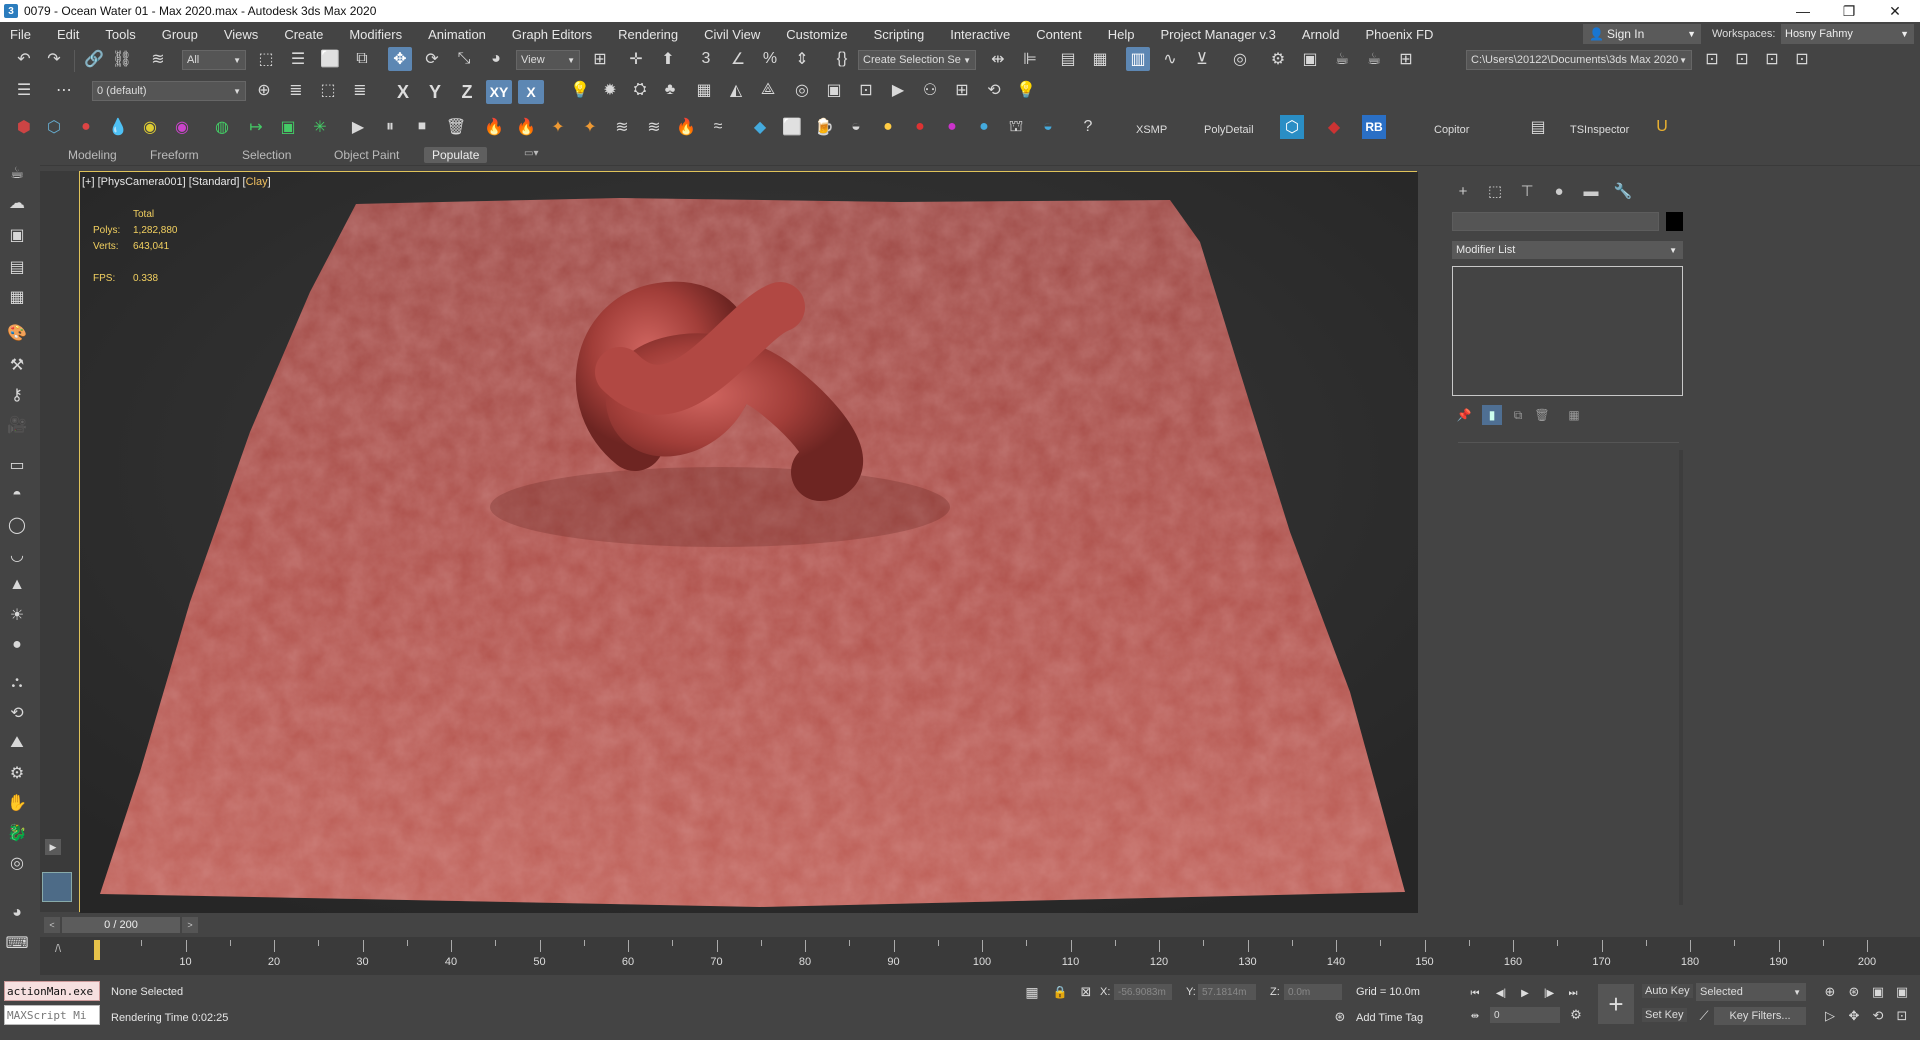 Image resolution: width=1920 pixels, height=1040 pixels. I want to click on close-button: ✕, so click(1895, 11).